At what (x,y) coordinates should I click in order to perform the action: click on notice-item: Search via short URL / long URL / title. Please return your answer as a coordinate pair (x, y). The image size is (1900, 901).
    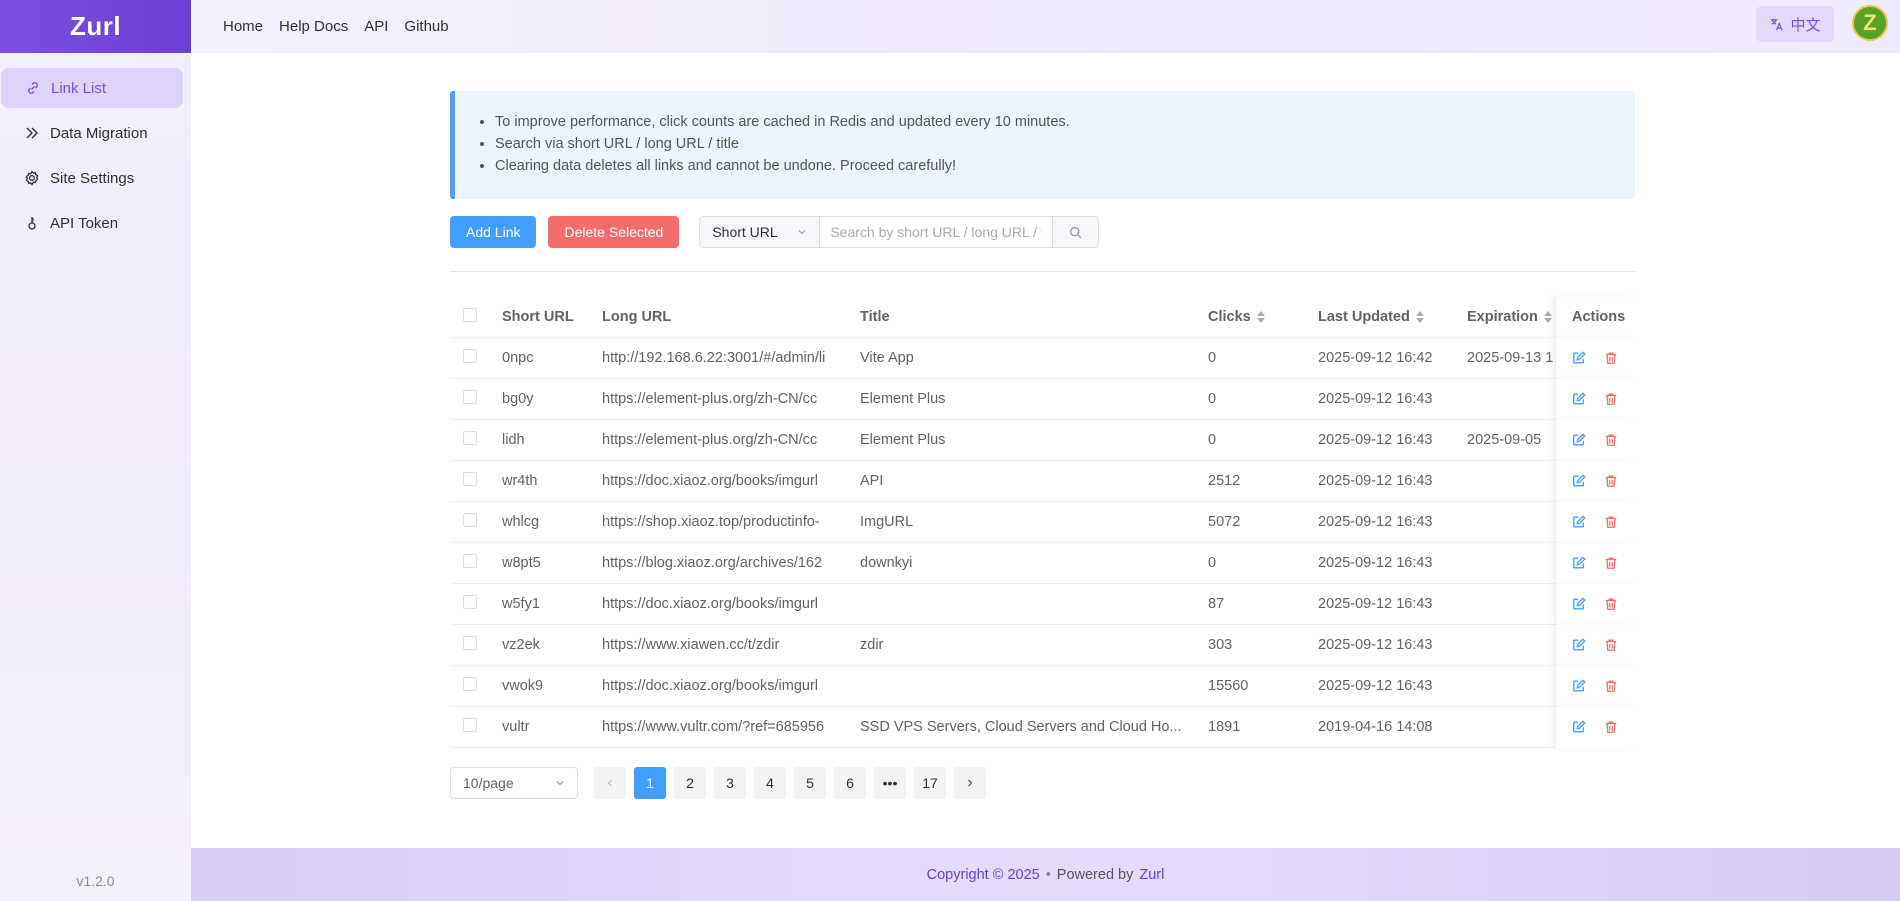
    Looking at the image, I should click on (1065, 144).